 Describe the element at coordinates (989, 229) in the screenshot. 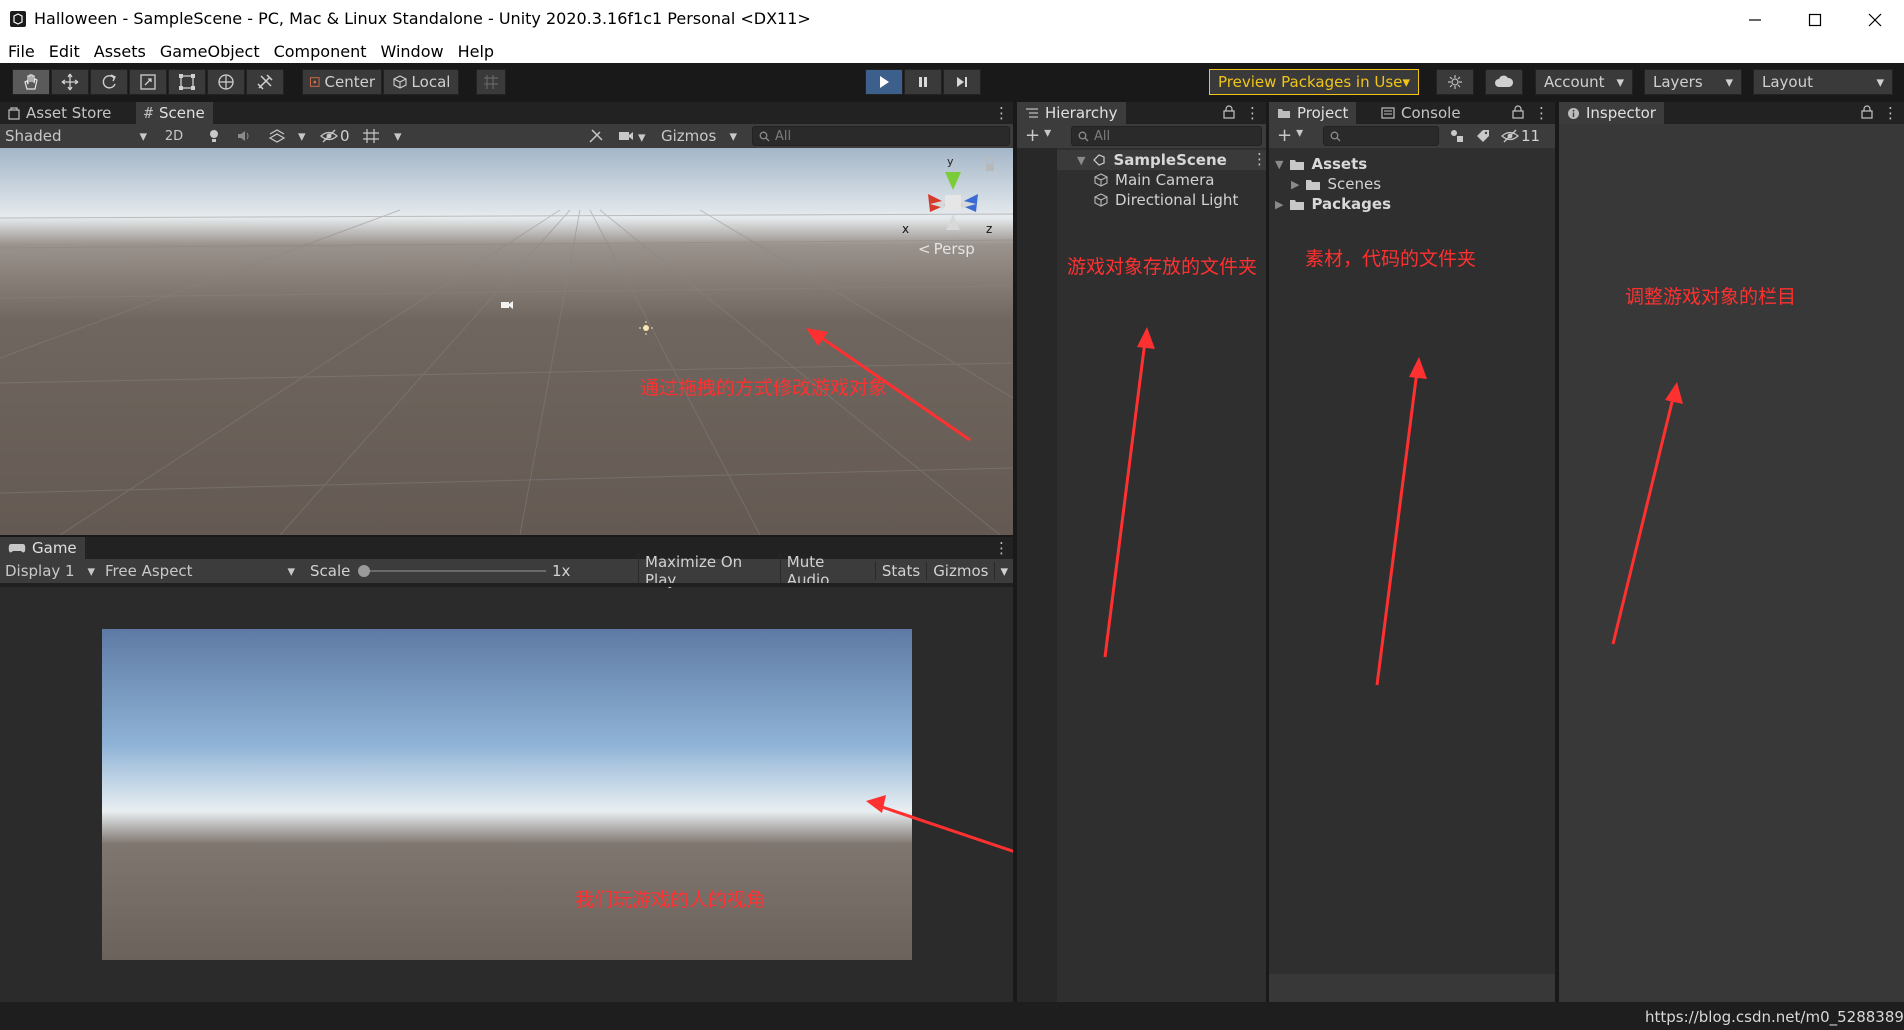

I see `axis-z-label: z` at that location.